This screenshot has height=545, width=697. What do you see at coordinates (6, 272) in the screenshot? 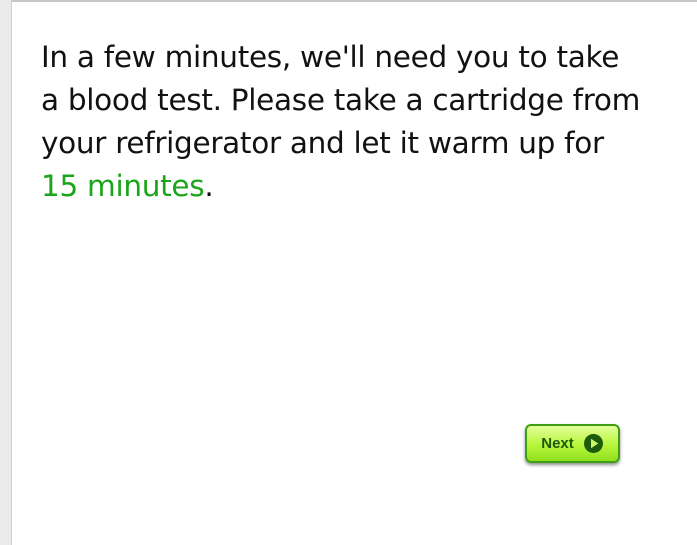
I see `window-left-border` at bounding box center [6, 272].